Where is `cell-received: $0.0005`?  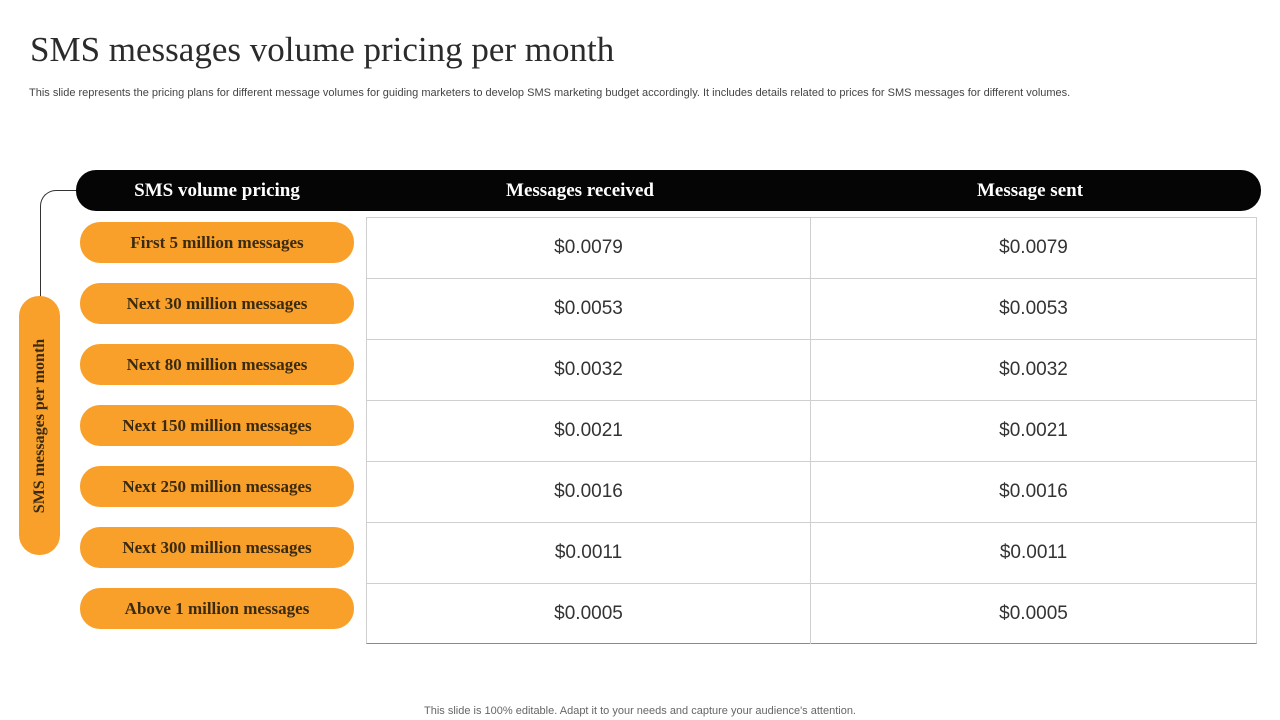 cell-received: $0.0005 is located at coordinates (589, 614).